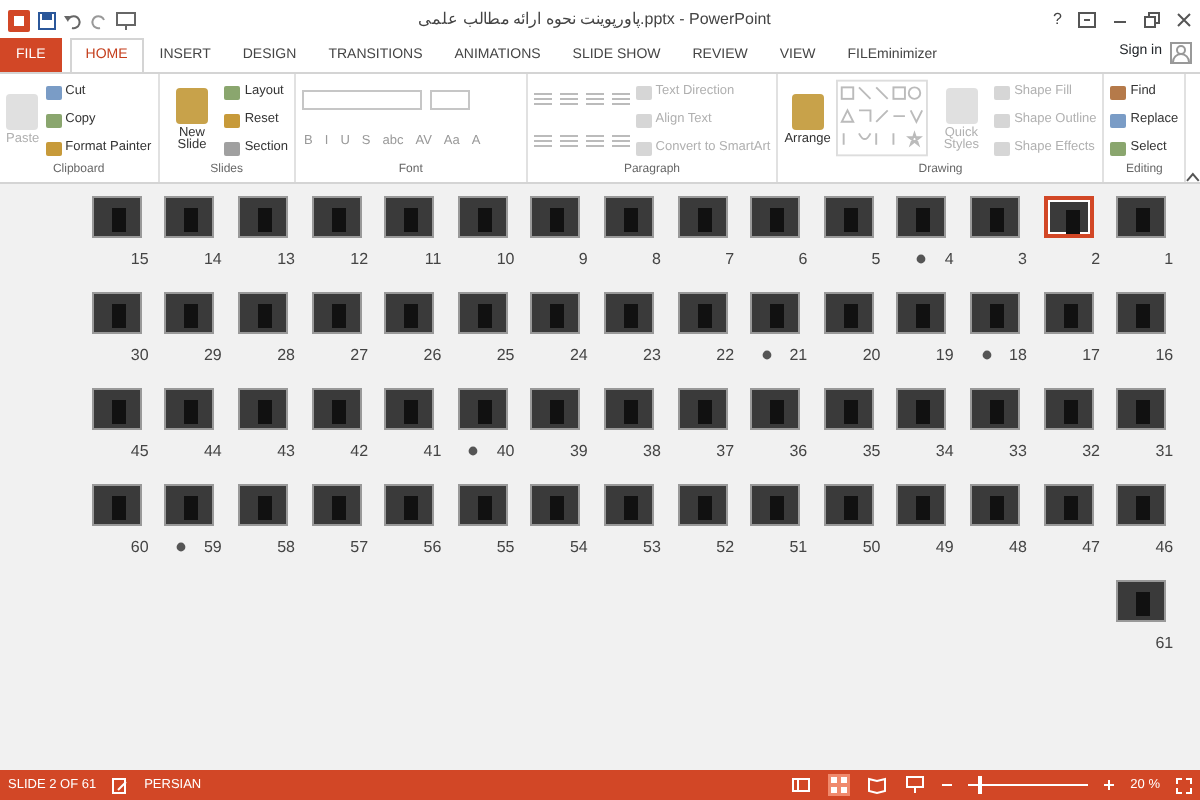 The width and height of the screenshot is (1200, 800). Describe the element at coordinates (578, 452) in the screenshot. I see `slide-number: 39` at that location.